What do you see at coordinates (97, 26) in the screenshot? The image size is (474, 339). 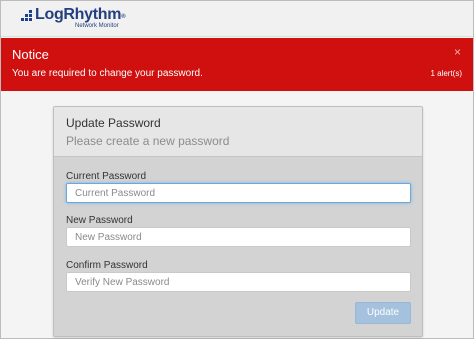 I see `logo-subtitle: Network Monitor` at bounding box center [97, 26].